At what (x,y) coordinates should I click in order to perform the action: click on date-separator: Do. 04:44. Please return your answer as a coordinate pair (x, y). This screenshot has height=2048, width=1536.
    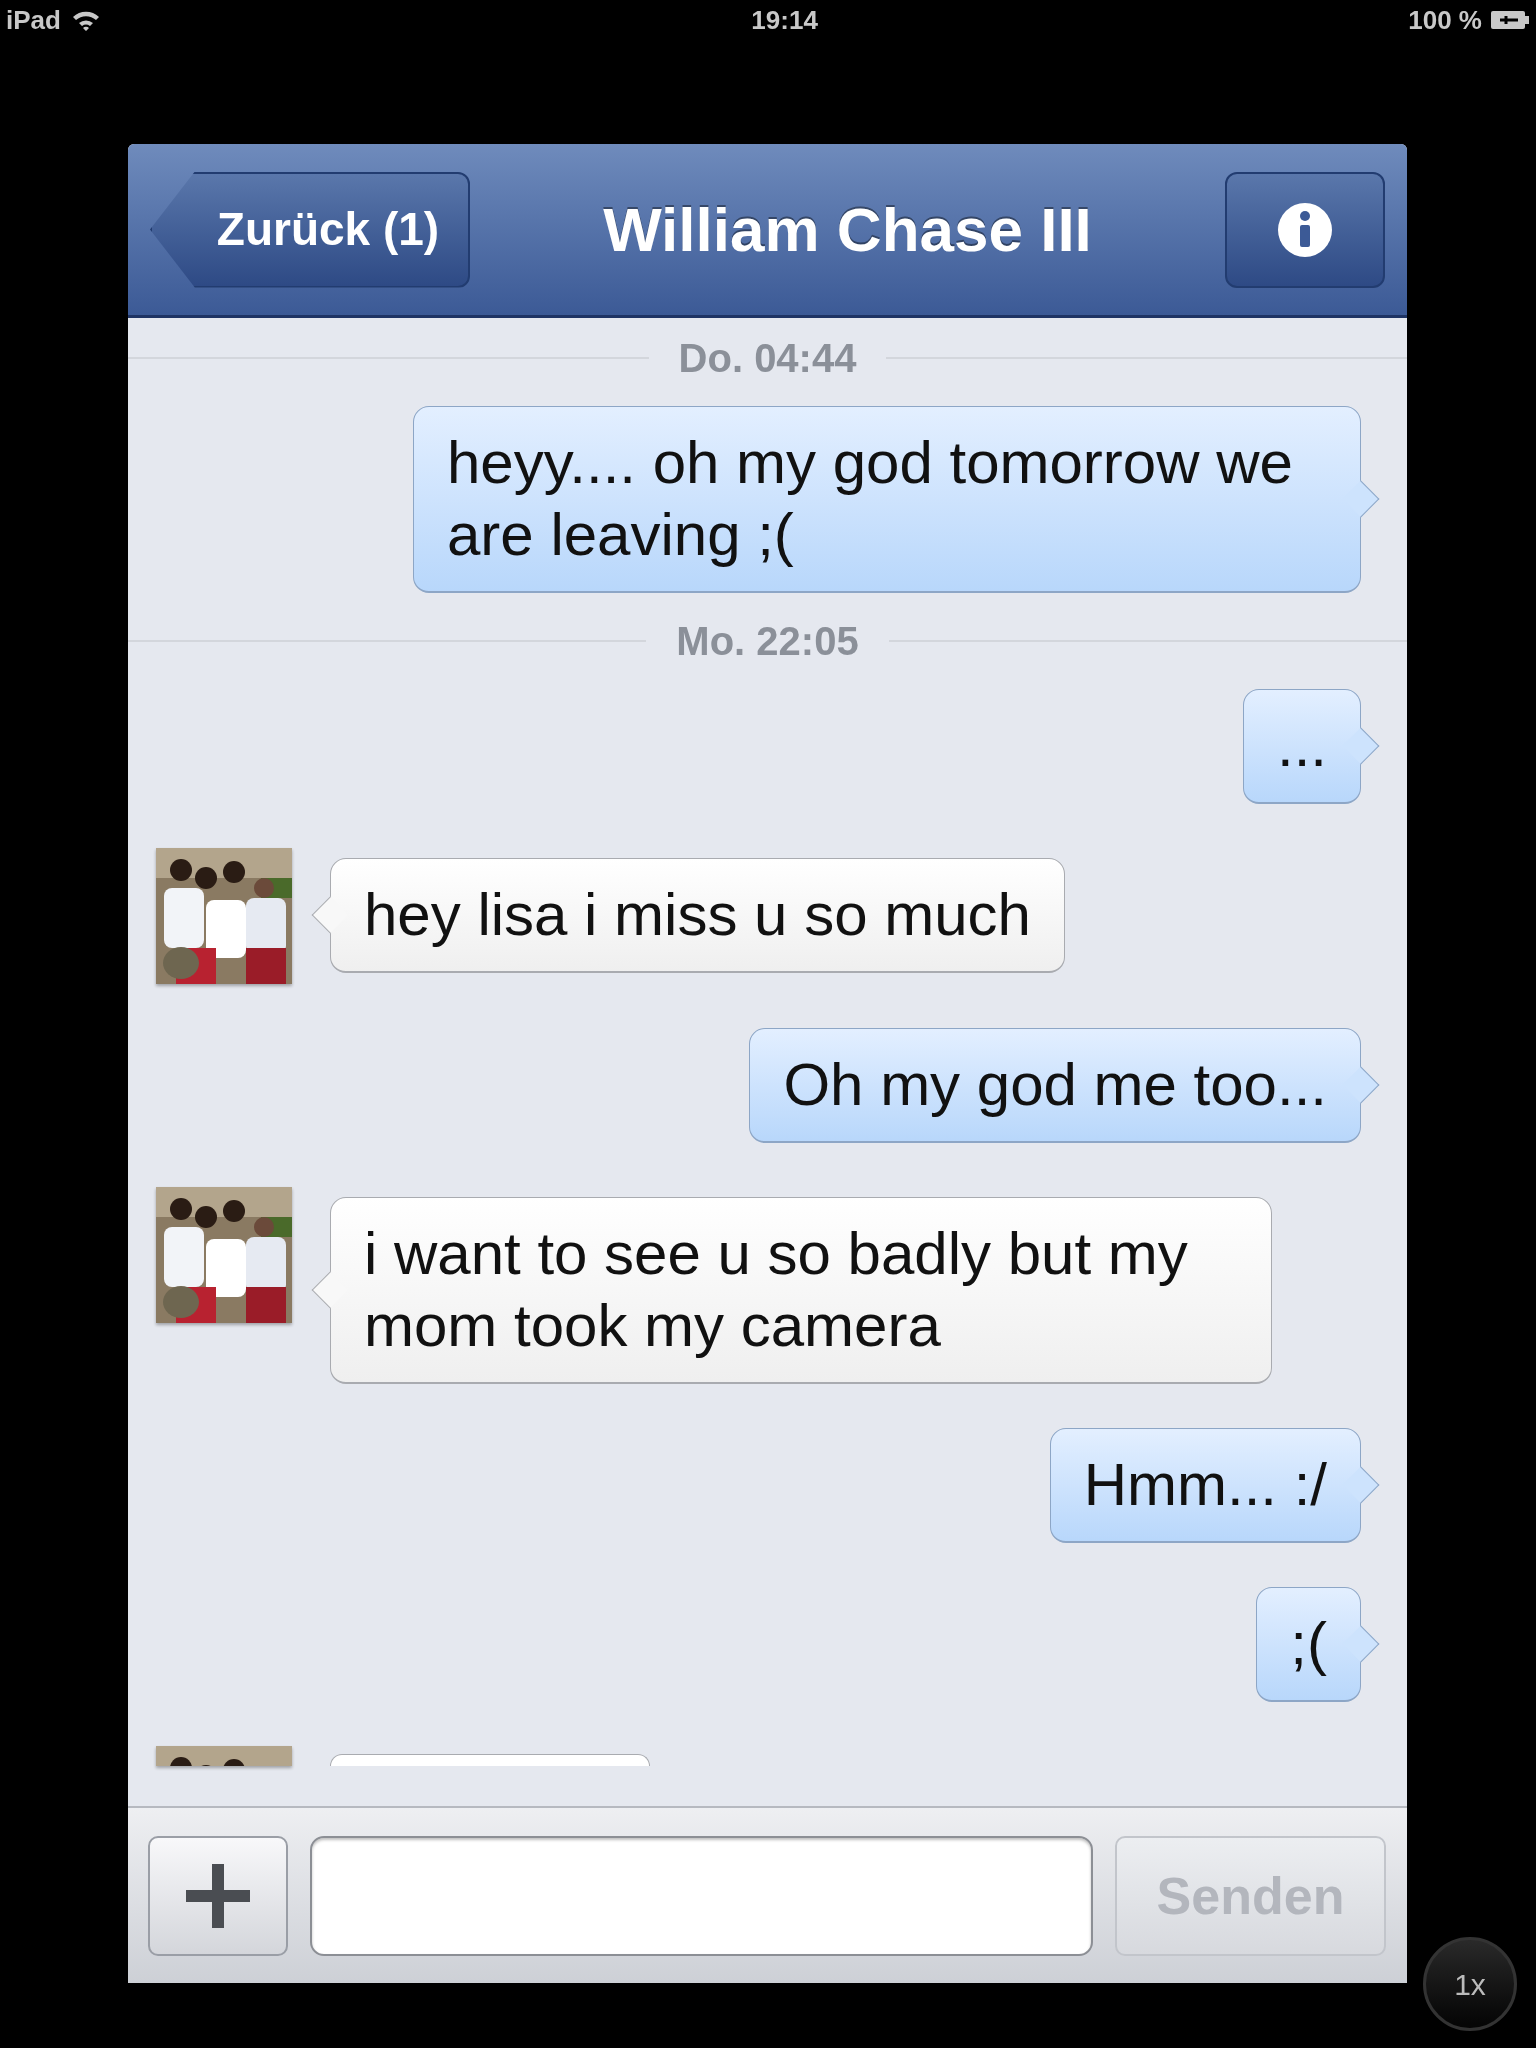
    Looking at the image, I should click on (767, 358).